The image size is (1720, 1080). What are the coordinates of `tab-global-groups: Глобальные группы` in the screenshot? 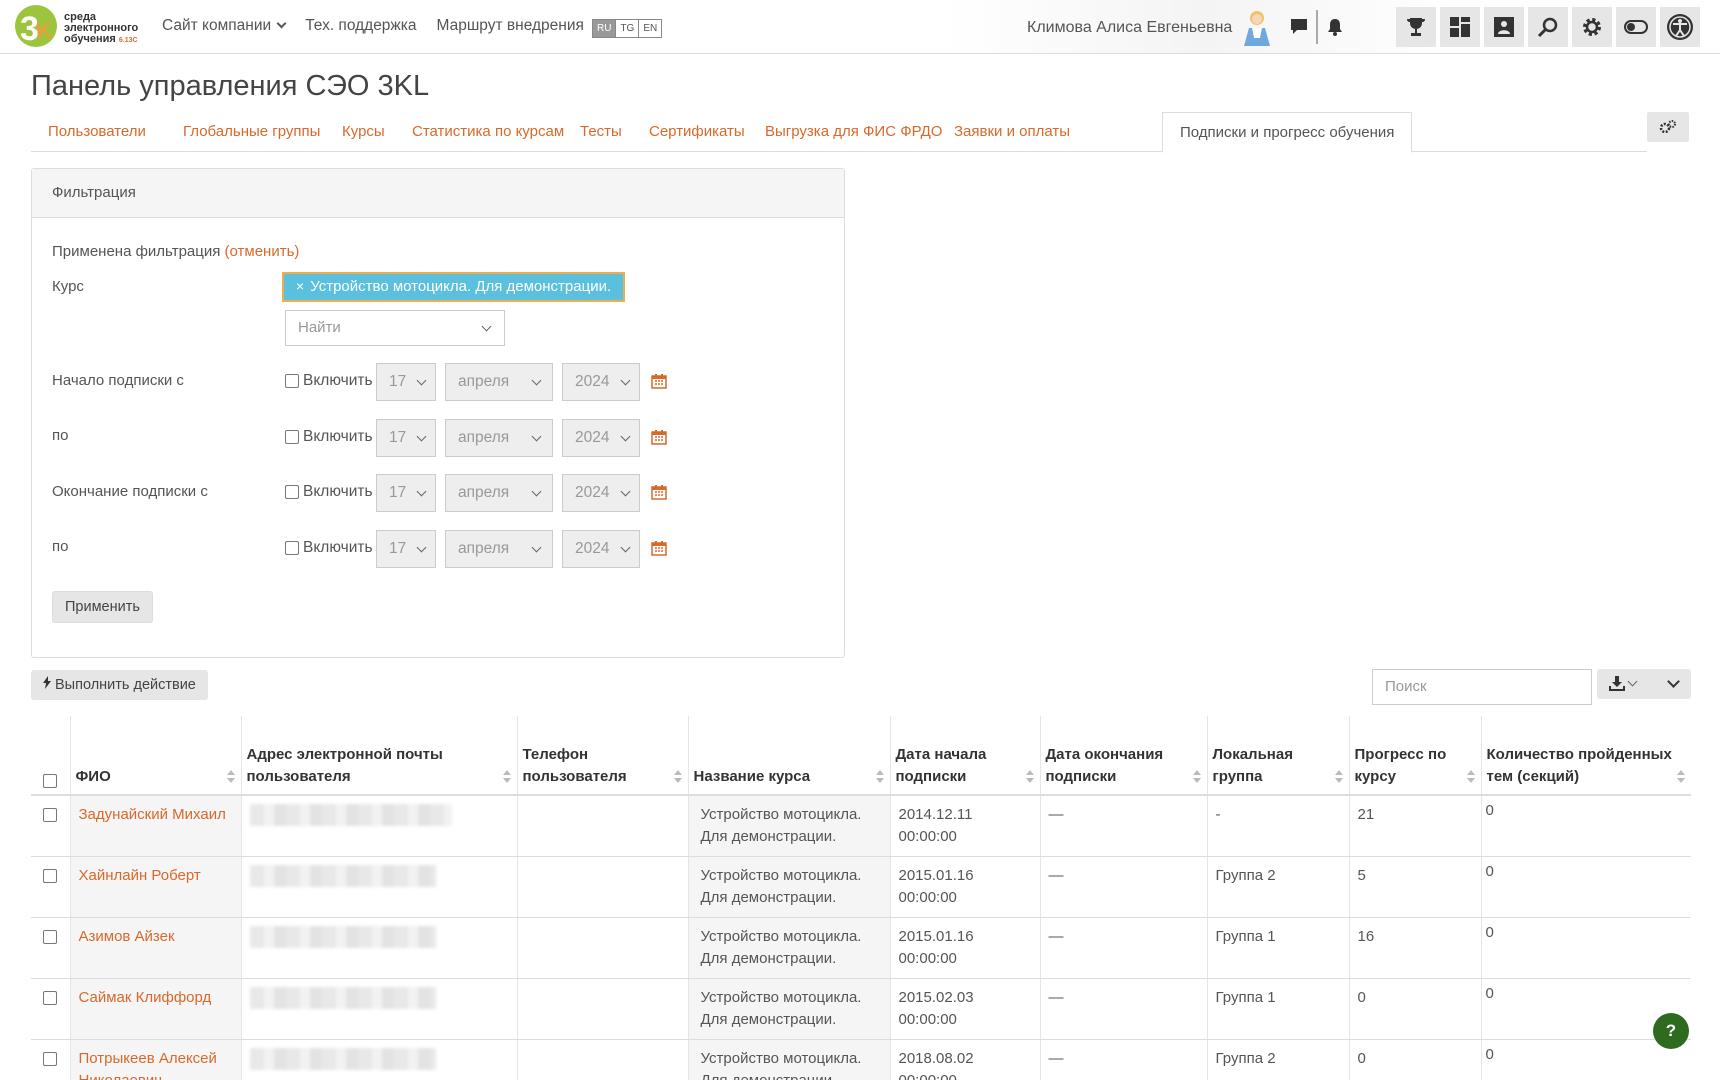 It's located at (251, 132).